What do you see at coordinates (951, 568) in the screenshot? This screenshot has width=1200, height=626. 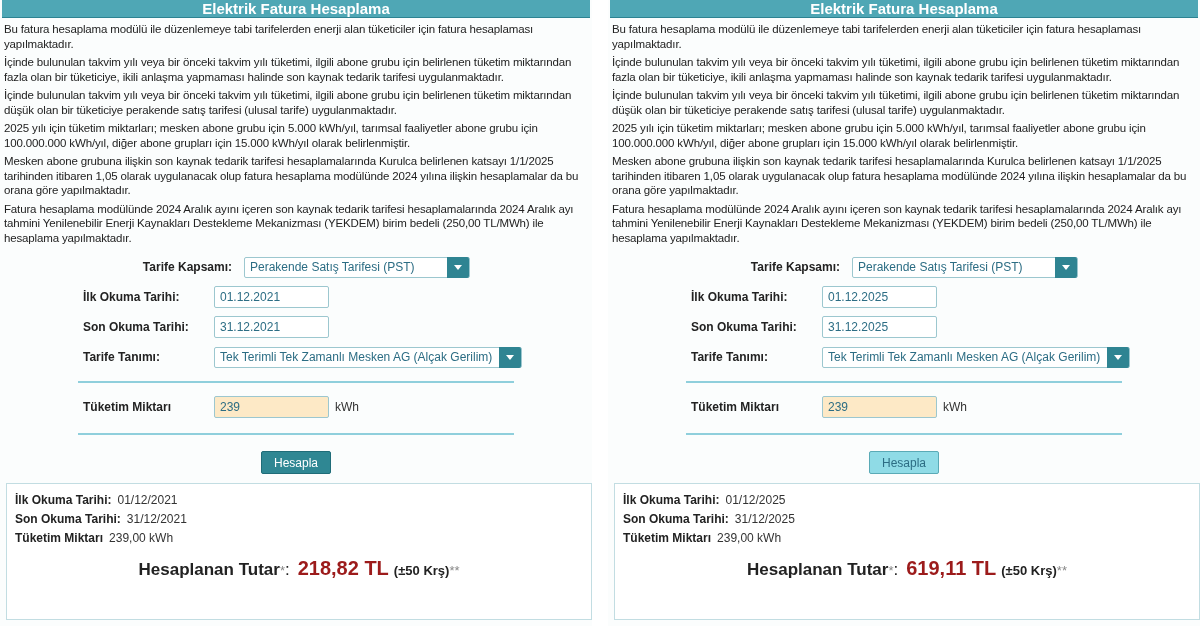 I see `total-amount: 619,11 TL` at bounding box center [951, 568].